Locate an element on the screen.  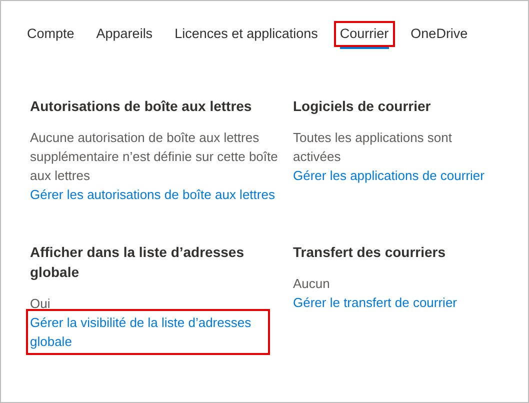
section-link: Gérer le transfert de courrier is located at coordinates (397, 302).